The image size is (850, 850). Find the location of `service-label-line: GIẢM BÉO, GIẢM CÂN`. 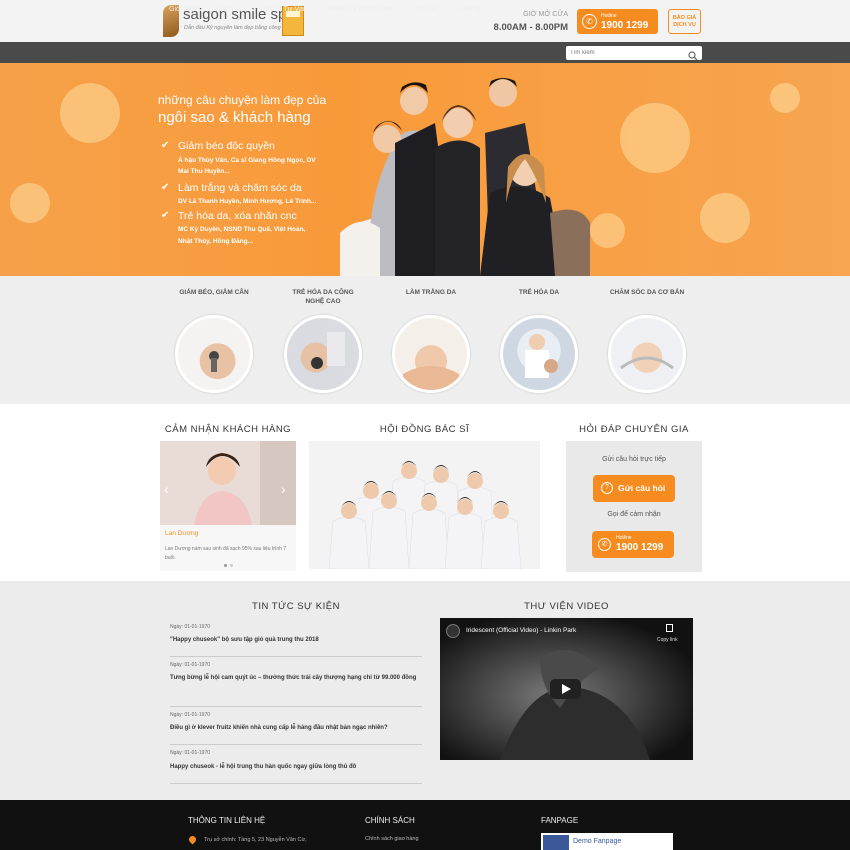

service-label-line: GIẢM BÉO, GIẢM CÂN is located at coordinates (214, 292).